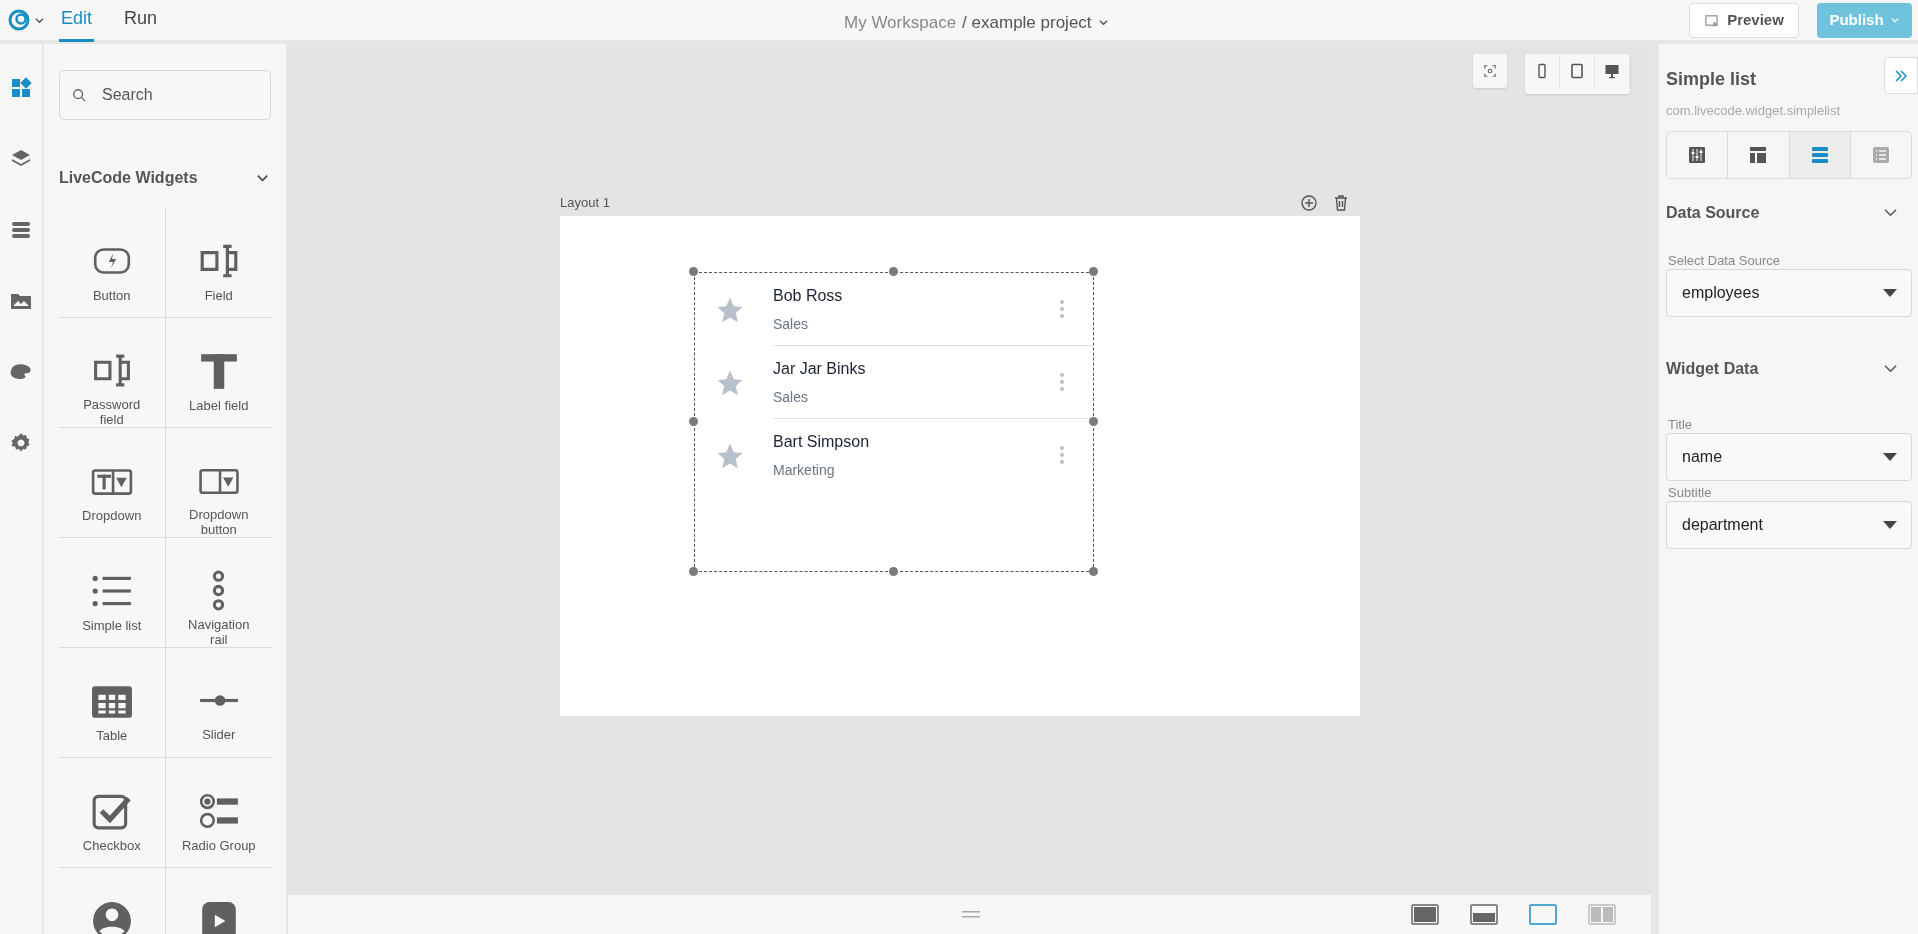 This screenshot has width=1918, height=934. Describe the element at coordinates (218, 700) in the screenshot. I see `slider-icon` at that location.